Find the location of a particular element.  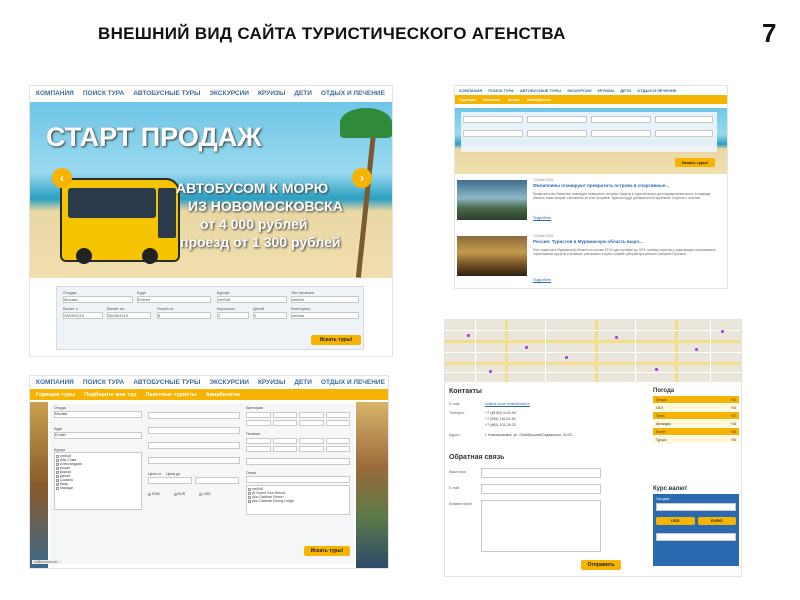

currency-amount-input is located at coordinates (696, 507).